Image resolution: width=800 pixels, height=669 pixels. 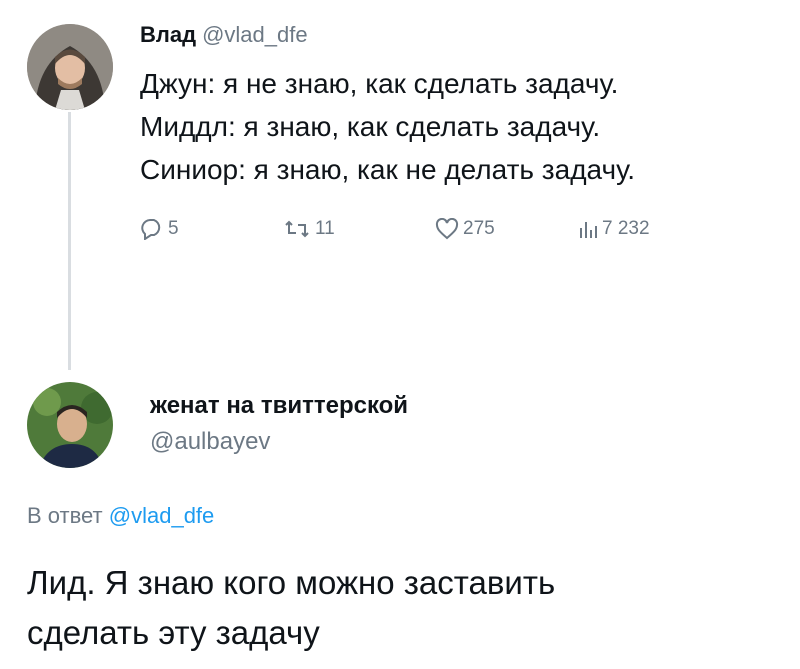 What do you see at coordinates (173, 632) in the screenshot?
I see `tweet2-line: сделать эту задачу` at bounding box center [173, 632].